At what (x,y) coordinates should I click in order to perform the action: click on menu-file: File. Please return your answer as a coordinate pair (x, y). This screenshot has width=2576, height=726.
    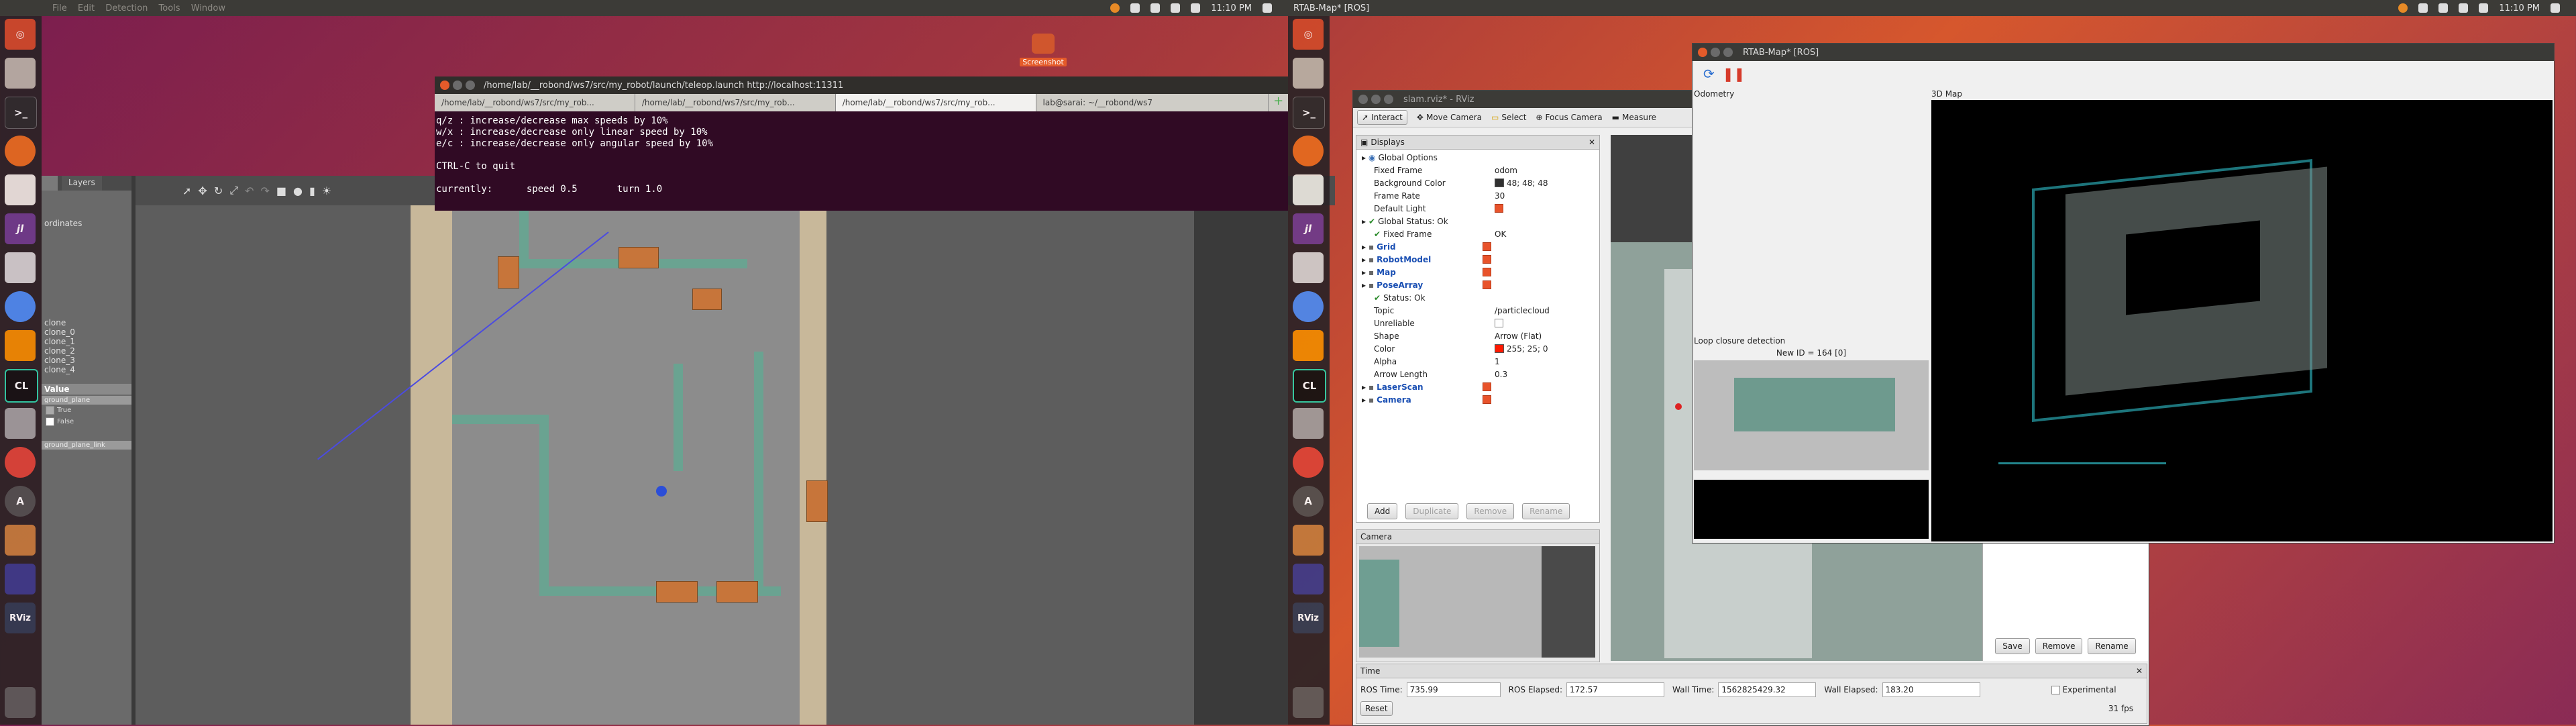
    Looking at the image, I should click on (59, 8).